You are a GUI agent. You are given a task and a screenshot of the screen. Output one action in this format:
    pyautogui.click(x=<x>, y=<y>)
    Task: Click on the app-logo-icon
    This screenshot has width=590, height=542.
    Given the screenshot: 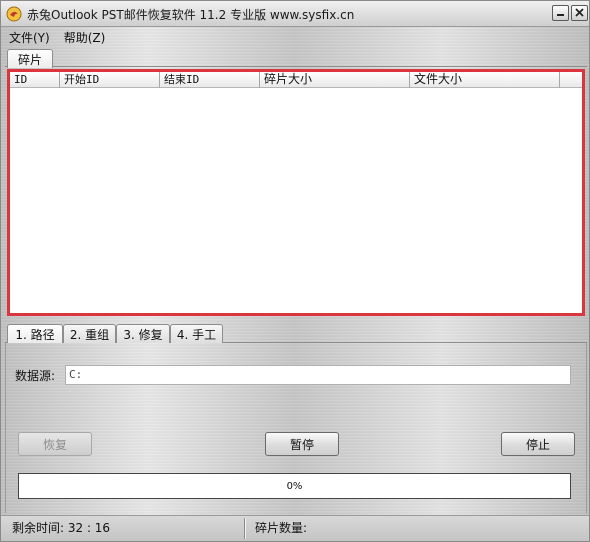 What is the action you would take?
    pyautogui.click(x=14, y=14)
    